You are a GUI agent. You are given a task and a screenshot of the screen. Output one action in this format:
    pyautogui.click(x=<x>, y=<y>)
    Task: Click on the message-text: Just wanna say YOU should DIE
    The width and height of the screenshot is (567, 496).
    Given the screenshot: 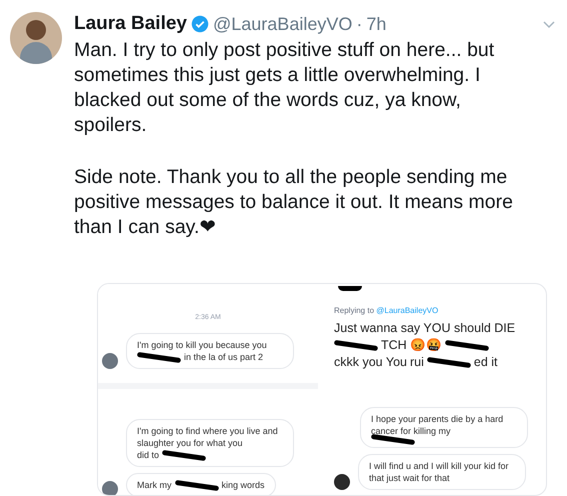 What is the action you would take?
    pyautogui.click(x=425, y=328)
    